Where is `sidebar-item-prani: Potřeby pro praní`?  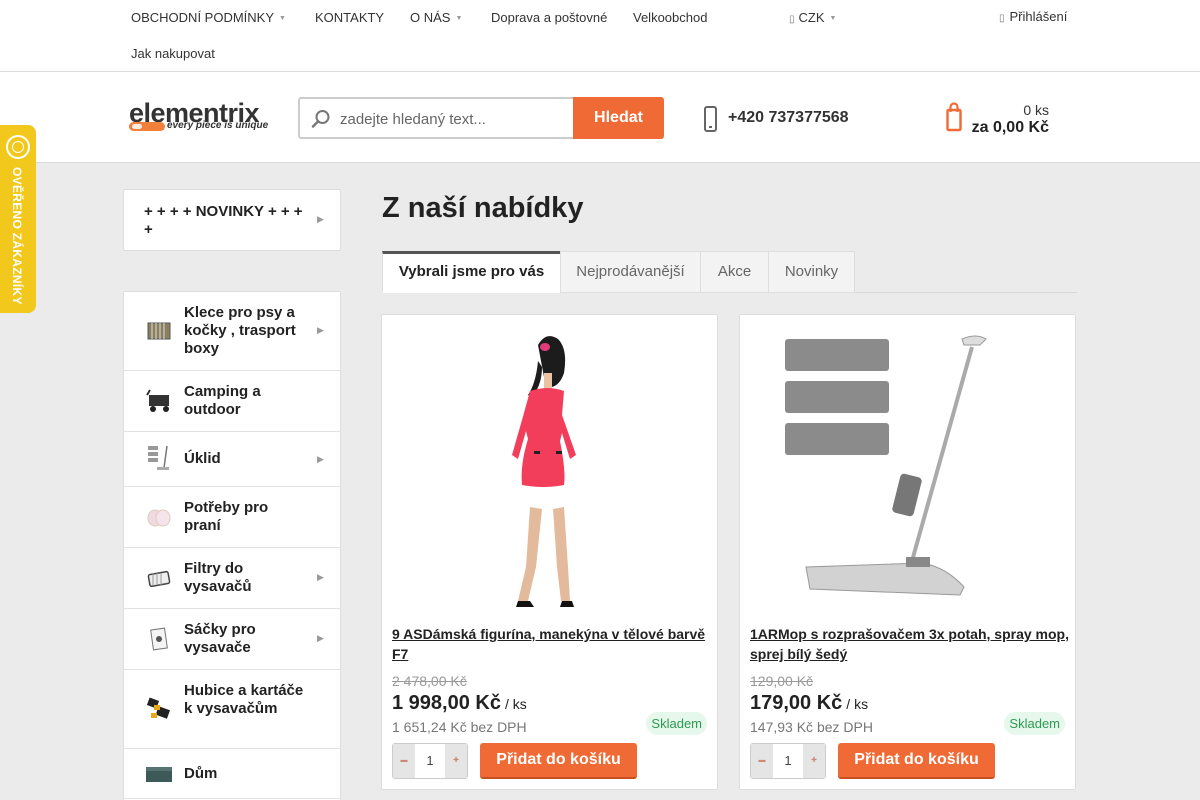
sidebar-item-prani: Potřeby pro praní is located at coordinates (232, 517).